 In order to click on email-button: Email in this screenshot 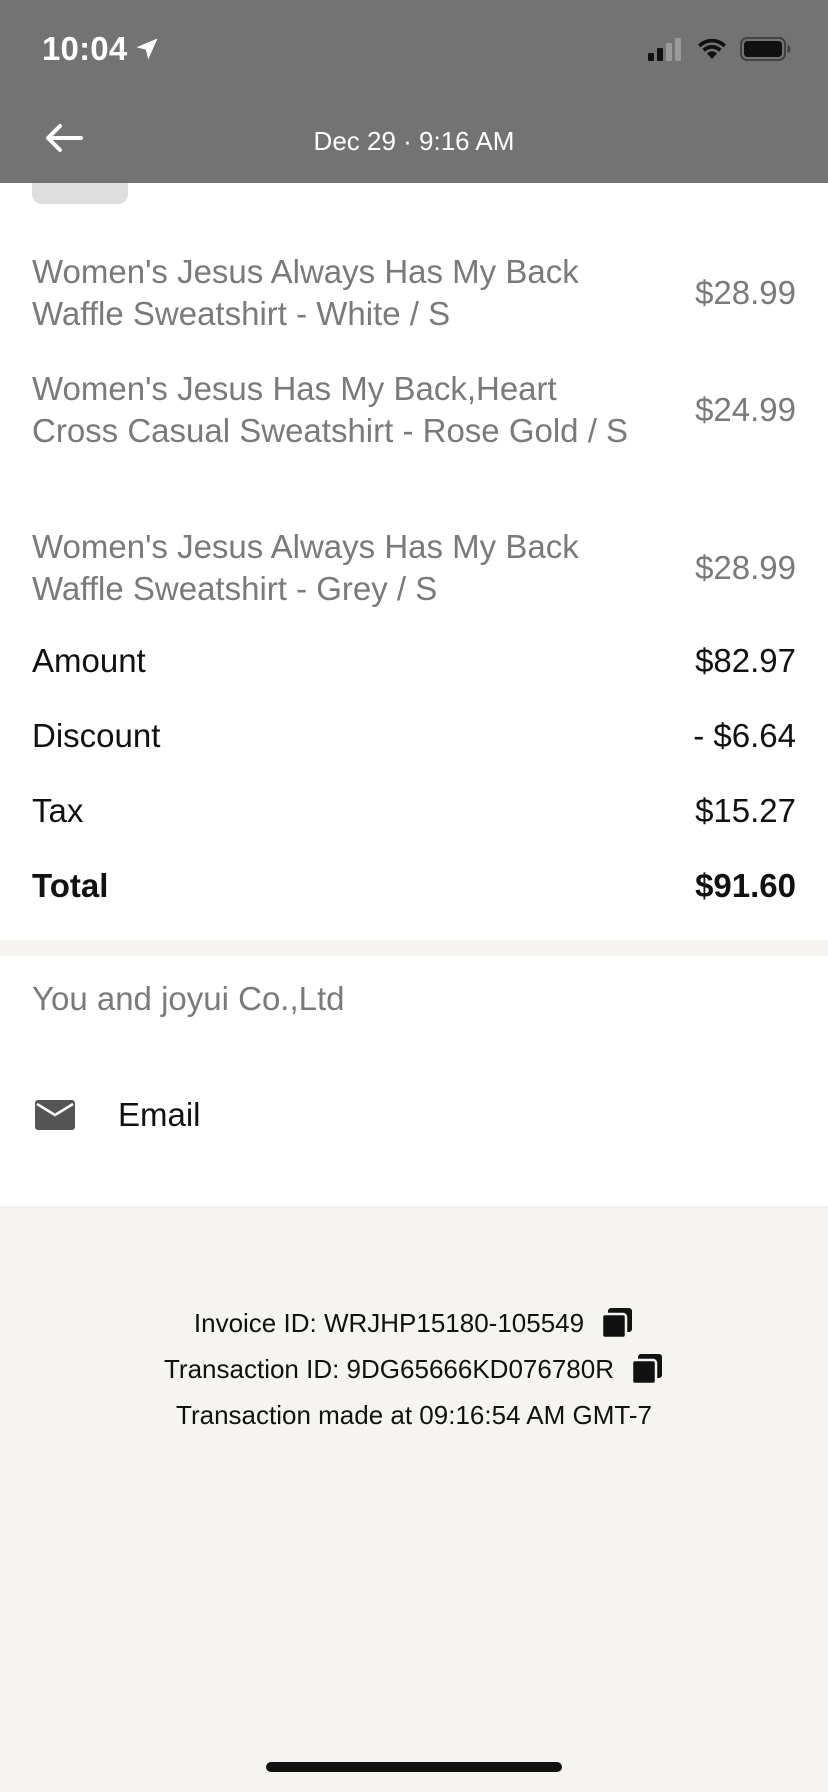, I will do `click(116, 1115)`.